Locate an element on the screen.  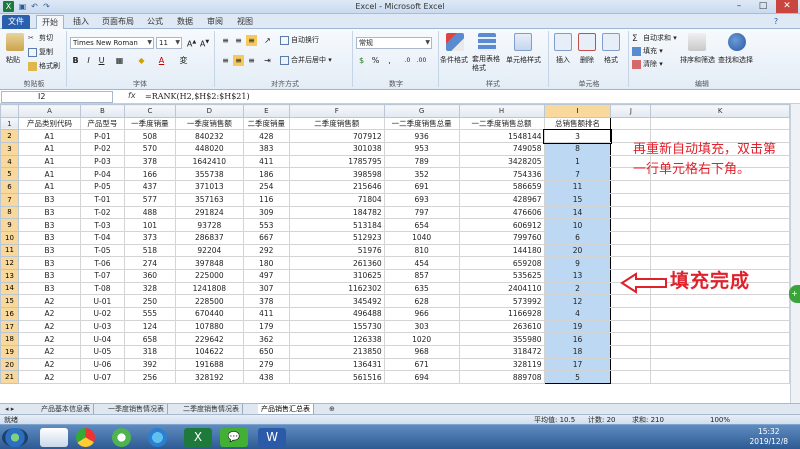
data-cell: 186 is located at coordinates (266, 174).